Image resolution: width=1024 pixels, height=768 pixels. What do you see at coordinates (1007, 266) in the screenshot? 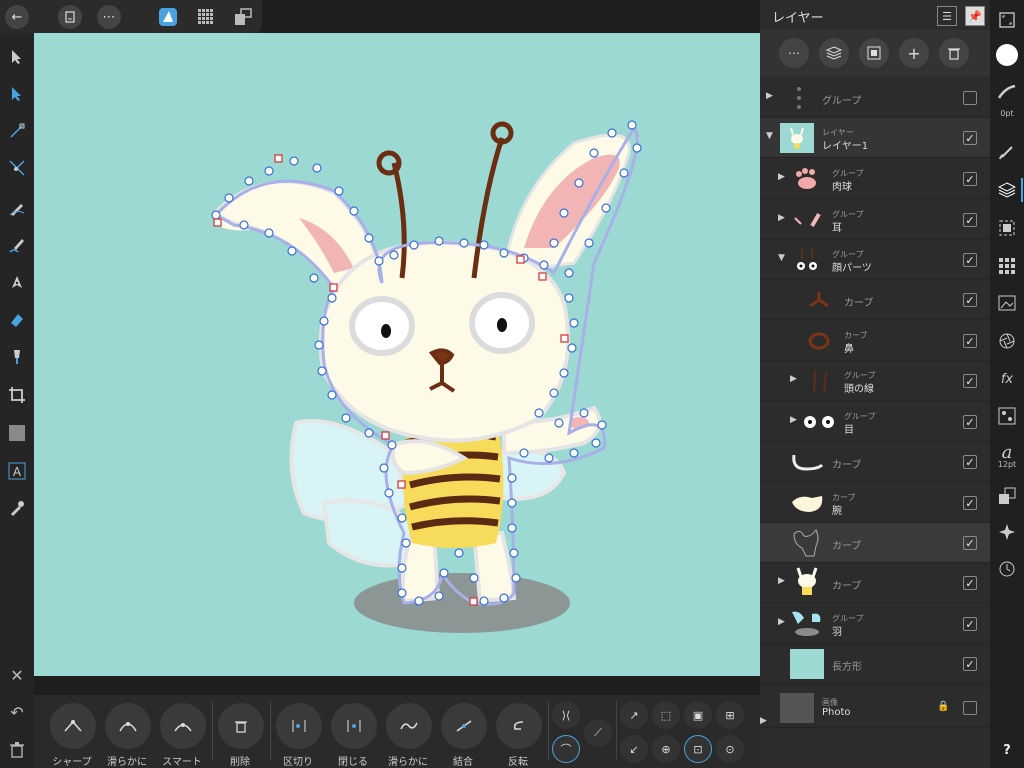
I see `swatches-button` at bounding box center [1007, 266].